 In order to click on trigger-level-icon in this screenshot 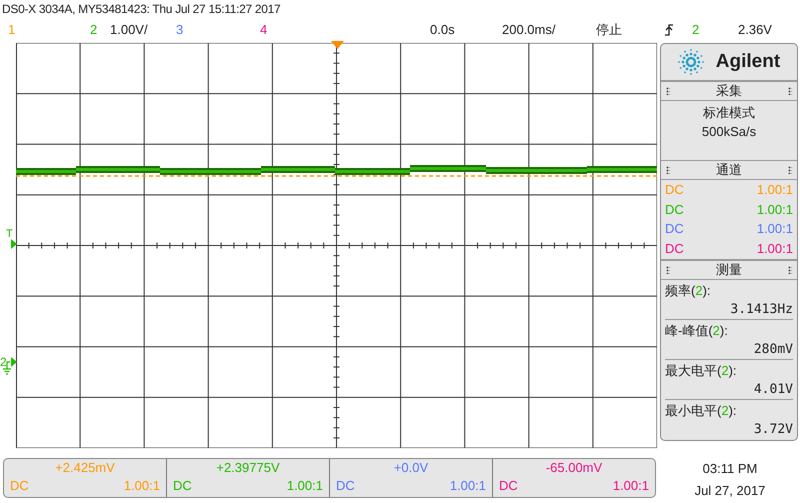, I will do `click(14, 244)`.